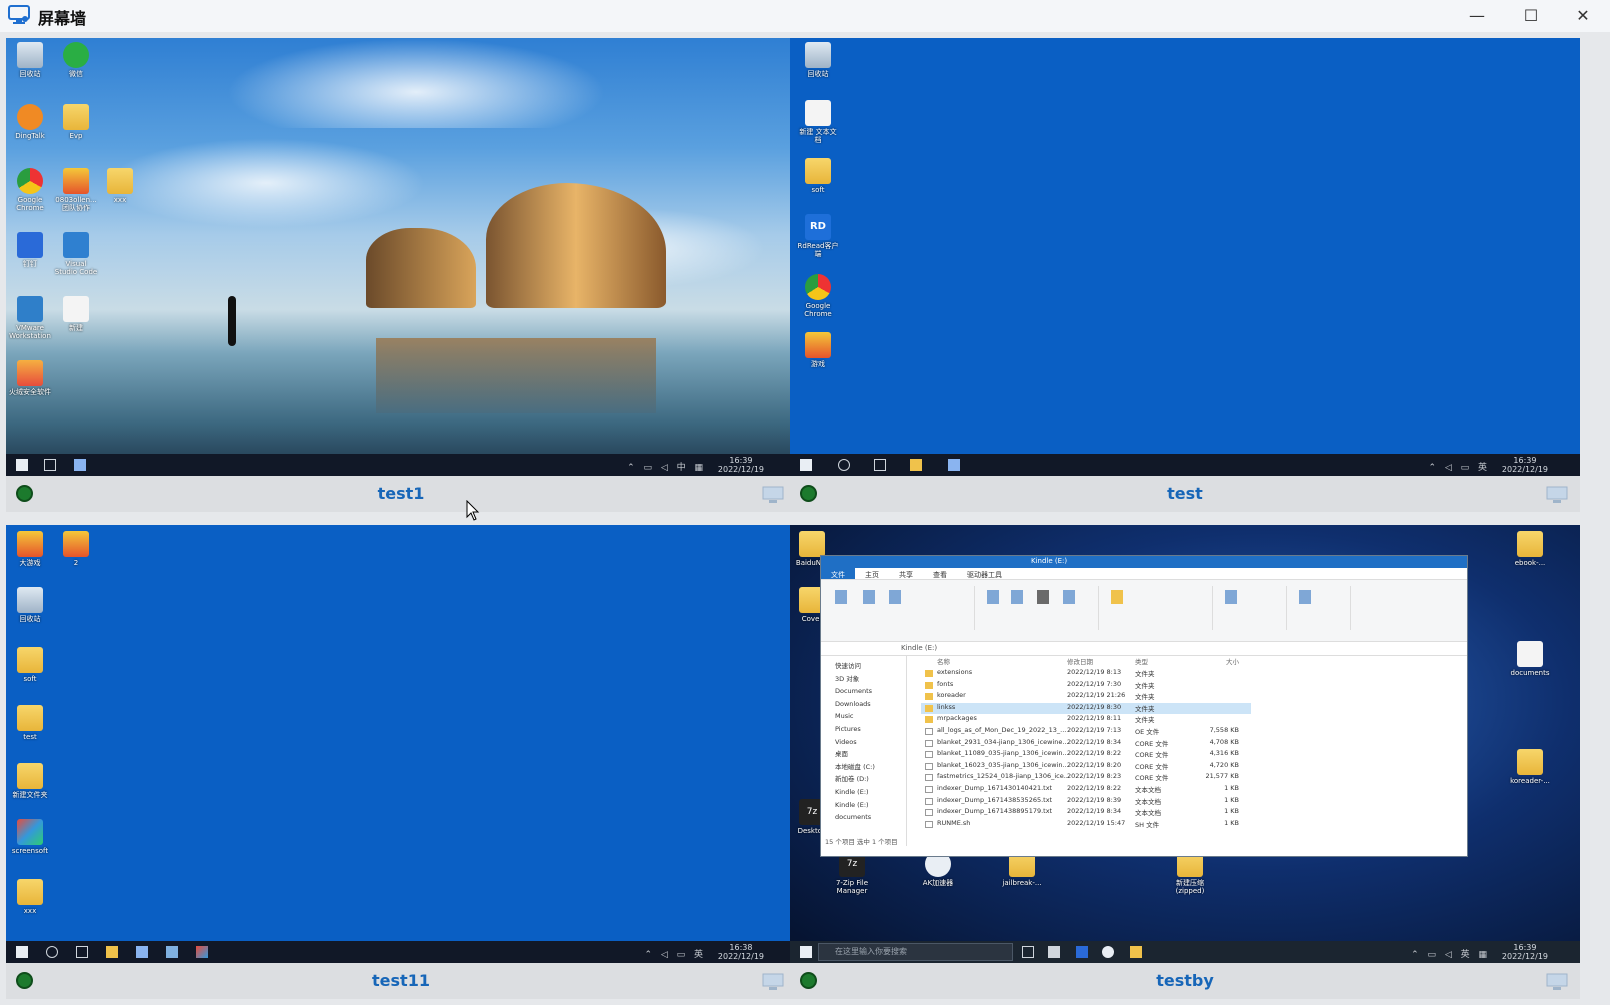 The height and width of the screenshot is (1005, 1610). What do you see at coordinates (1477, 15) in the screenshot?
I see `minimize-button: —` at bounding box center [1477, 15].